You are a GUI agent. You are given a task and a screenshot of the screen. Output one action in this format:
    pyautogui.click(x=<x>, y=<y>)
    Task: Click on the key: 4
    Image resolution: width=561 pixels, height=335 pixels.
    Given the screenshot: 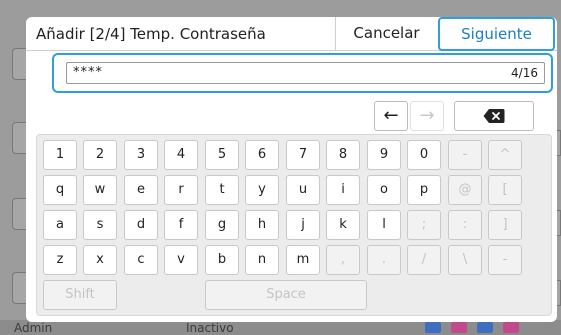 What is the action you would take?
    pyautogui.click(x=181, y=155)
    